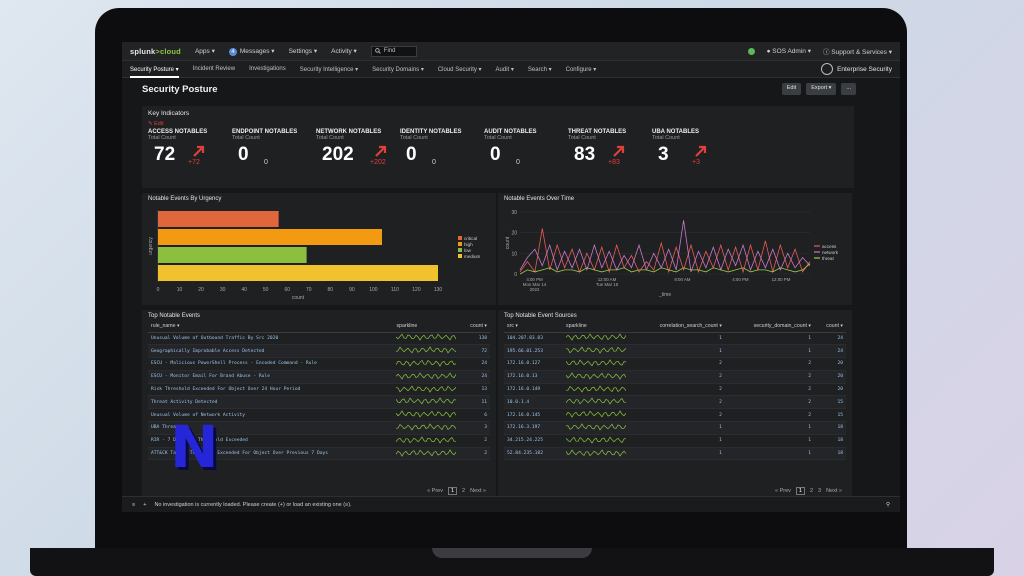 This screenshot has width=1024, height=576. Describe the element at coordinates (610, 155) in the screenshot. I see `kpi-tile: THREAT NOTABLES Total Count 83 +83` at that location.